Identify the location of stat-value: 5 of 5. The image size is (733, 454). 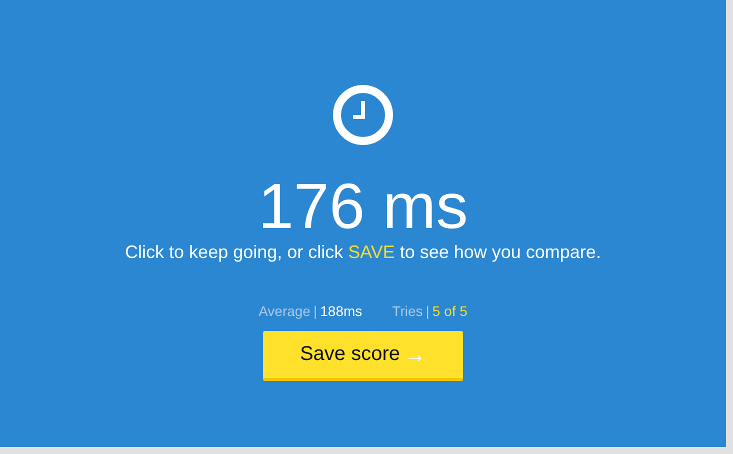
(450, 311).